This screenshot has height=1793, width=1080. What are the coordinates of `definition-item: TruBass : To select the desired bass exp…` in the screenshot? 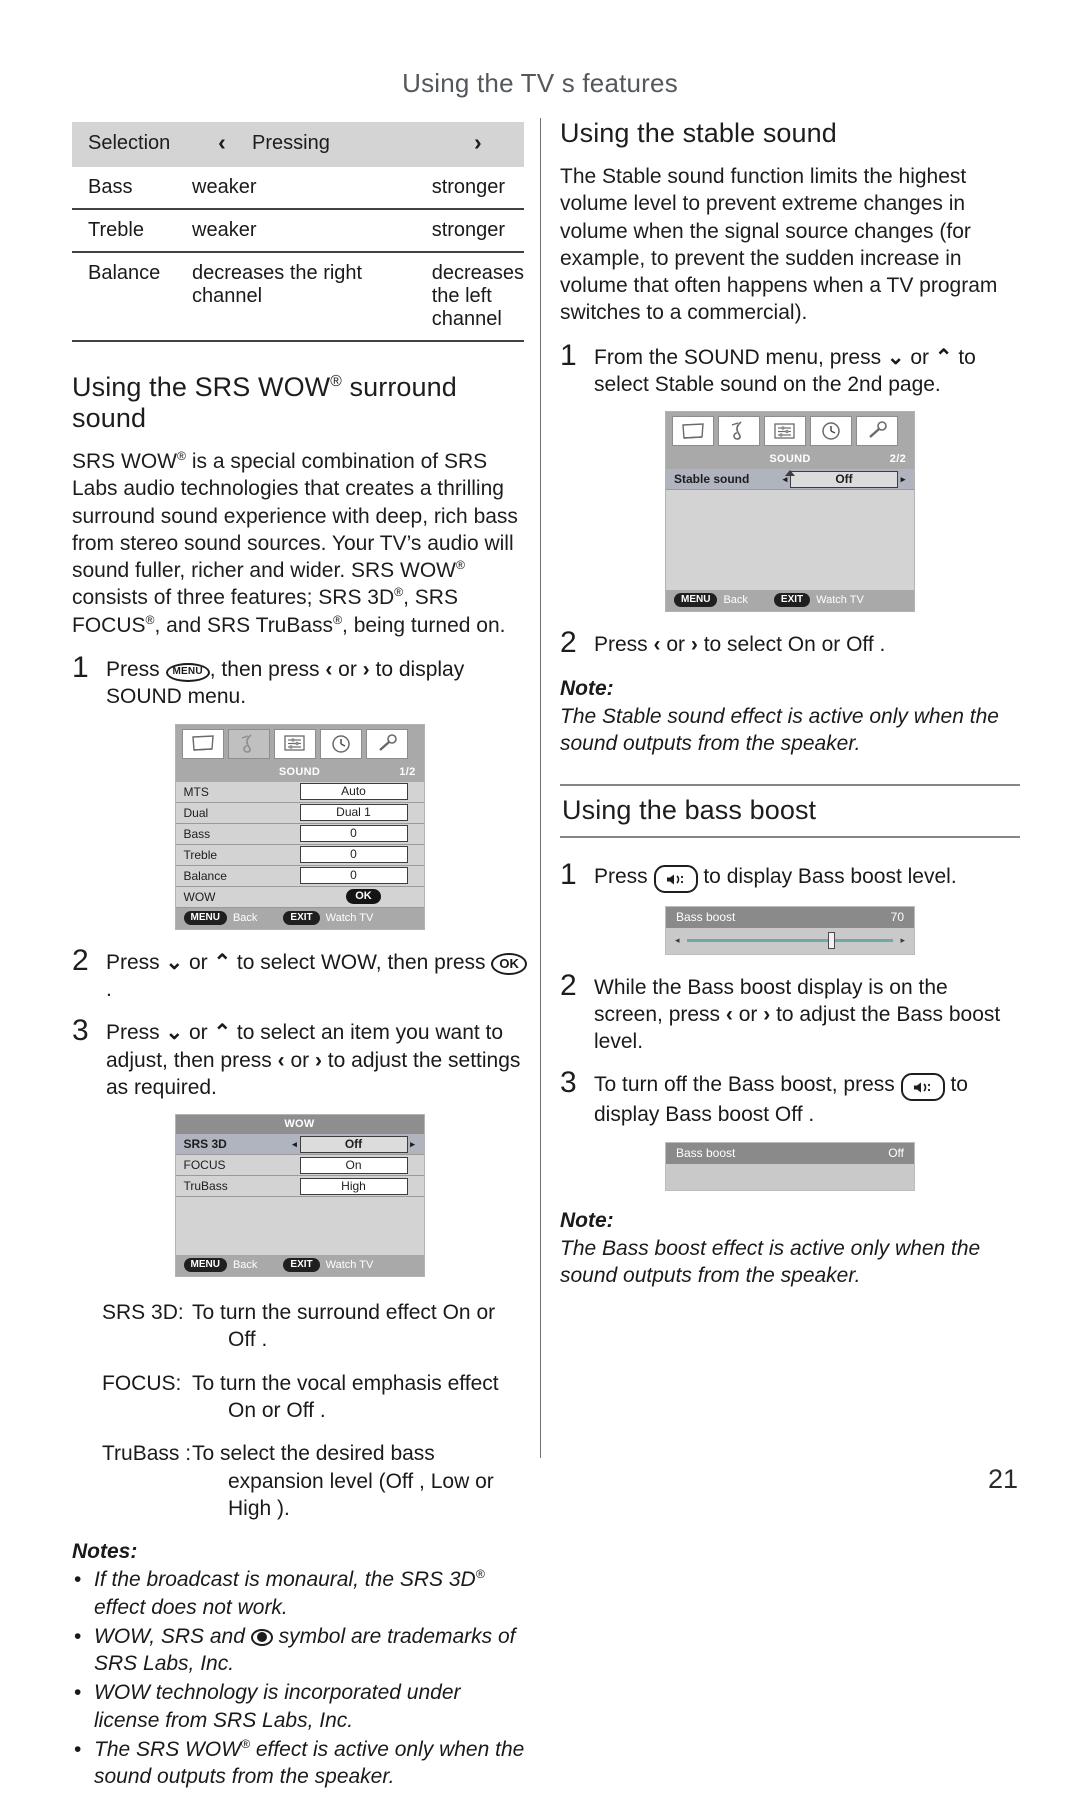 It's located at (299, 1481).